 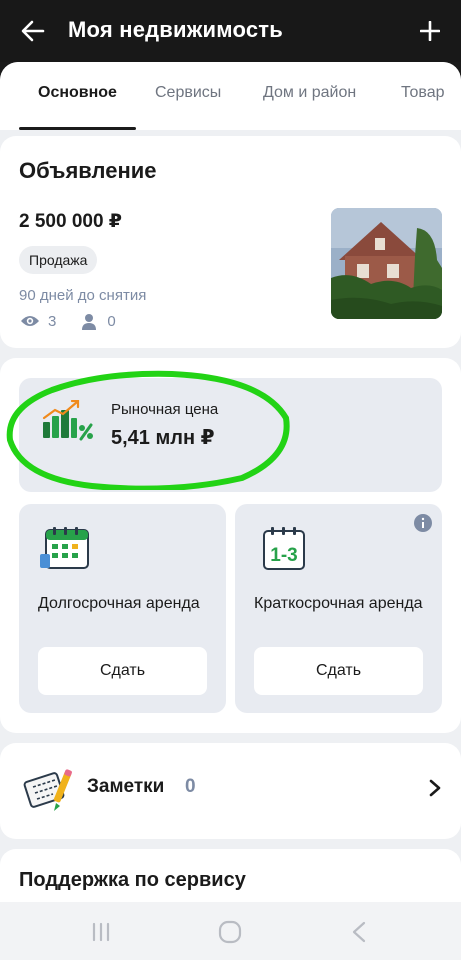 I want to click on expiry-text: 90 дней до снятия, so click(x=83, y=295).